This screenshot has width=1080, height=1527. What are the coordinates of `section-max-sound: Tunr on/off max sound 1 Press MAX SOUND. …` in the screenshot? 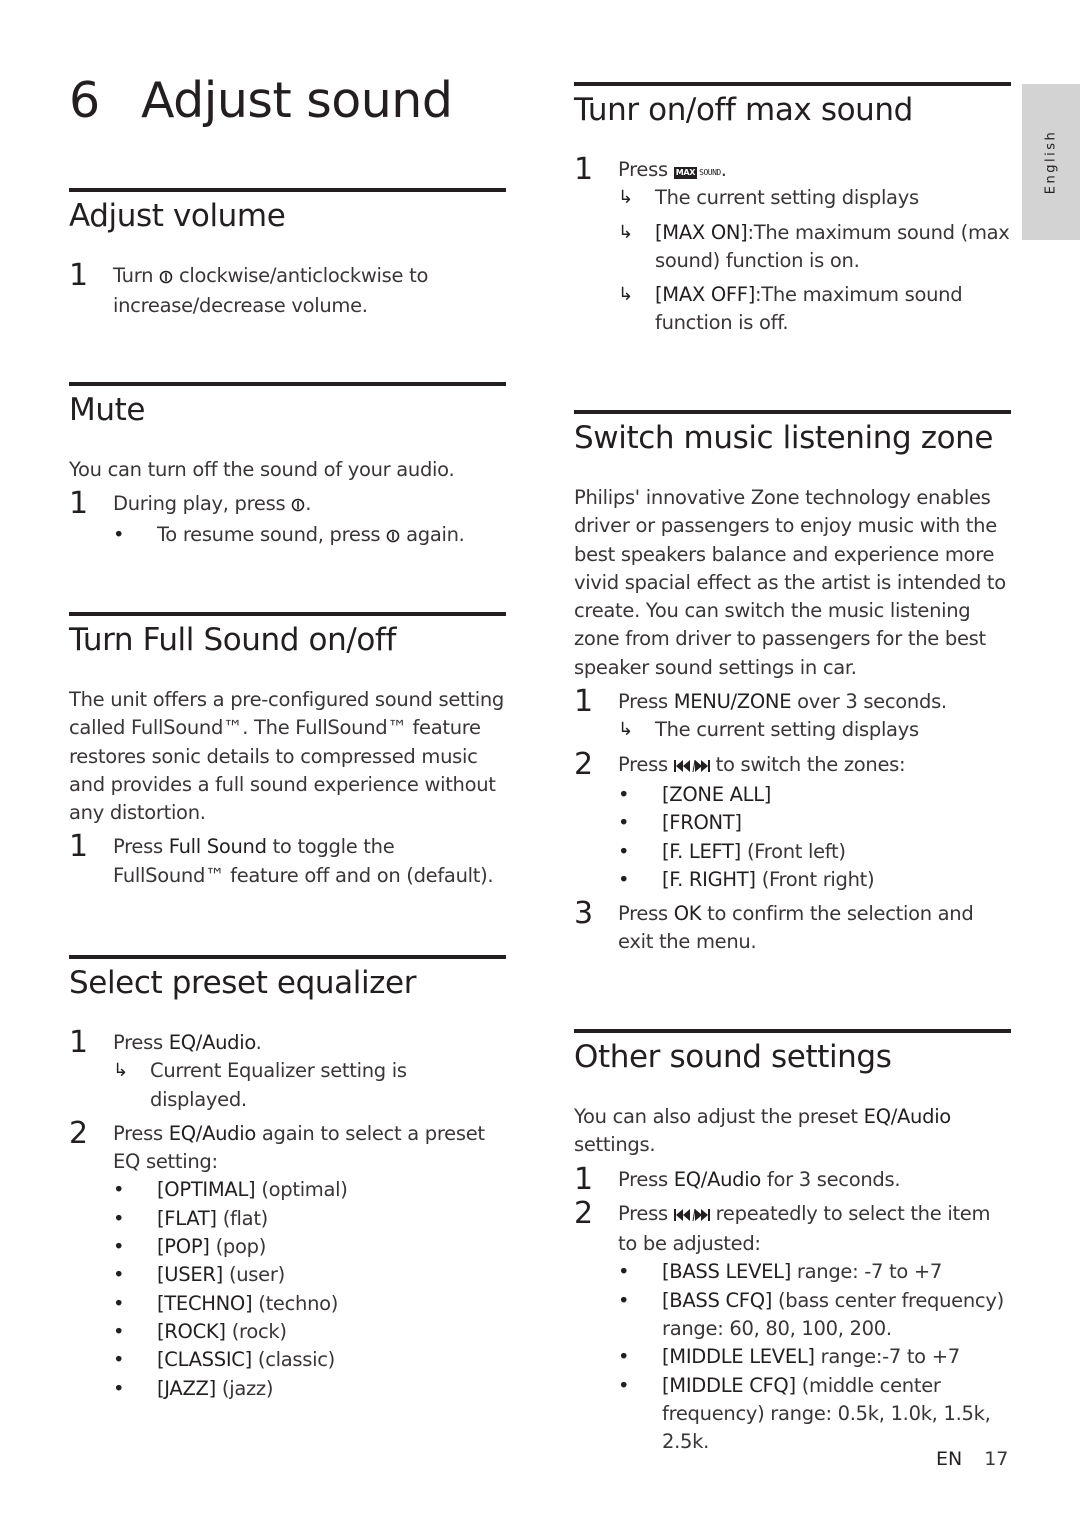 It's located at (792, 210).